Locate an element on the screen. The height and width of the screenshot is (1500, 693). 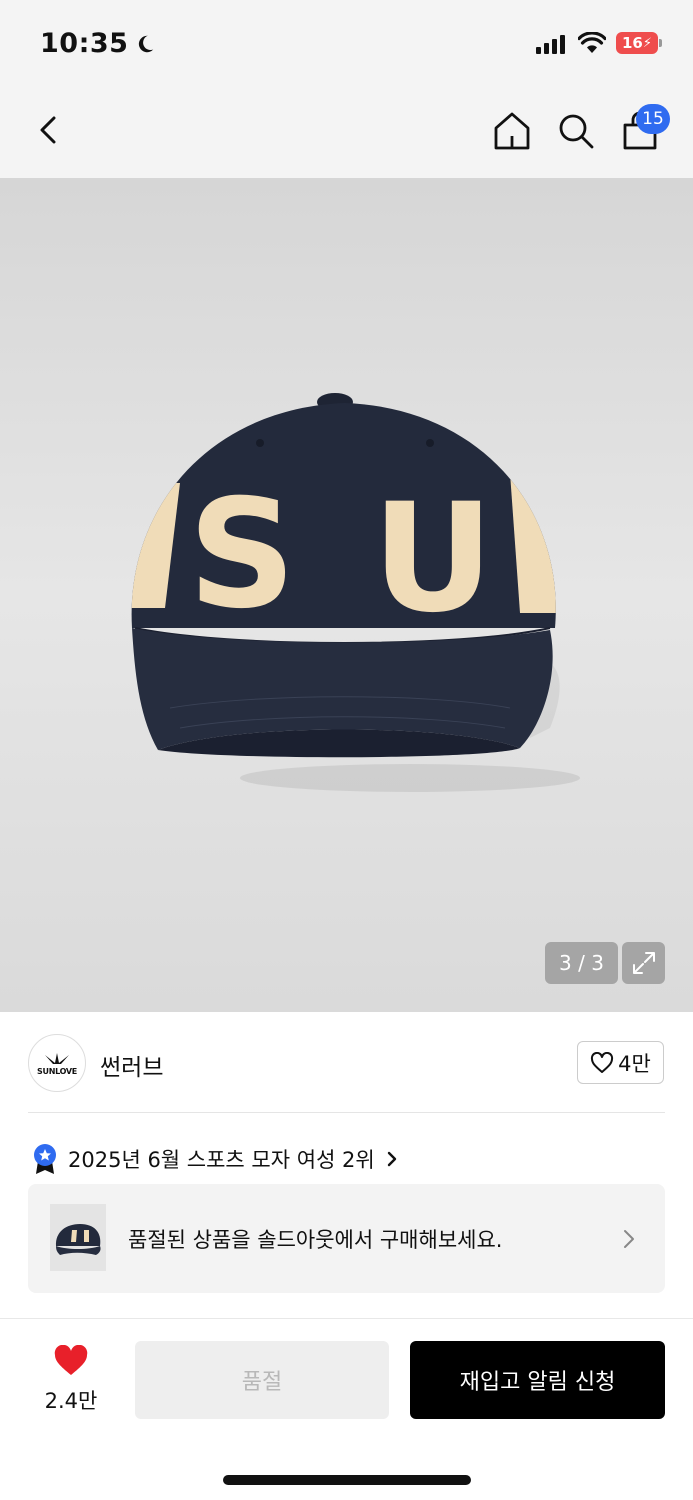
like-count: 2.4만 is located at coordinates (71, 1401).